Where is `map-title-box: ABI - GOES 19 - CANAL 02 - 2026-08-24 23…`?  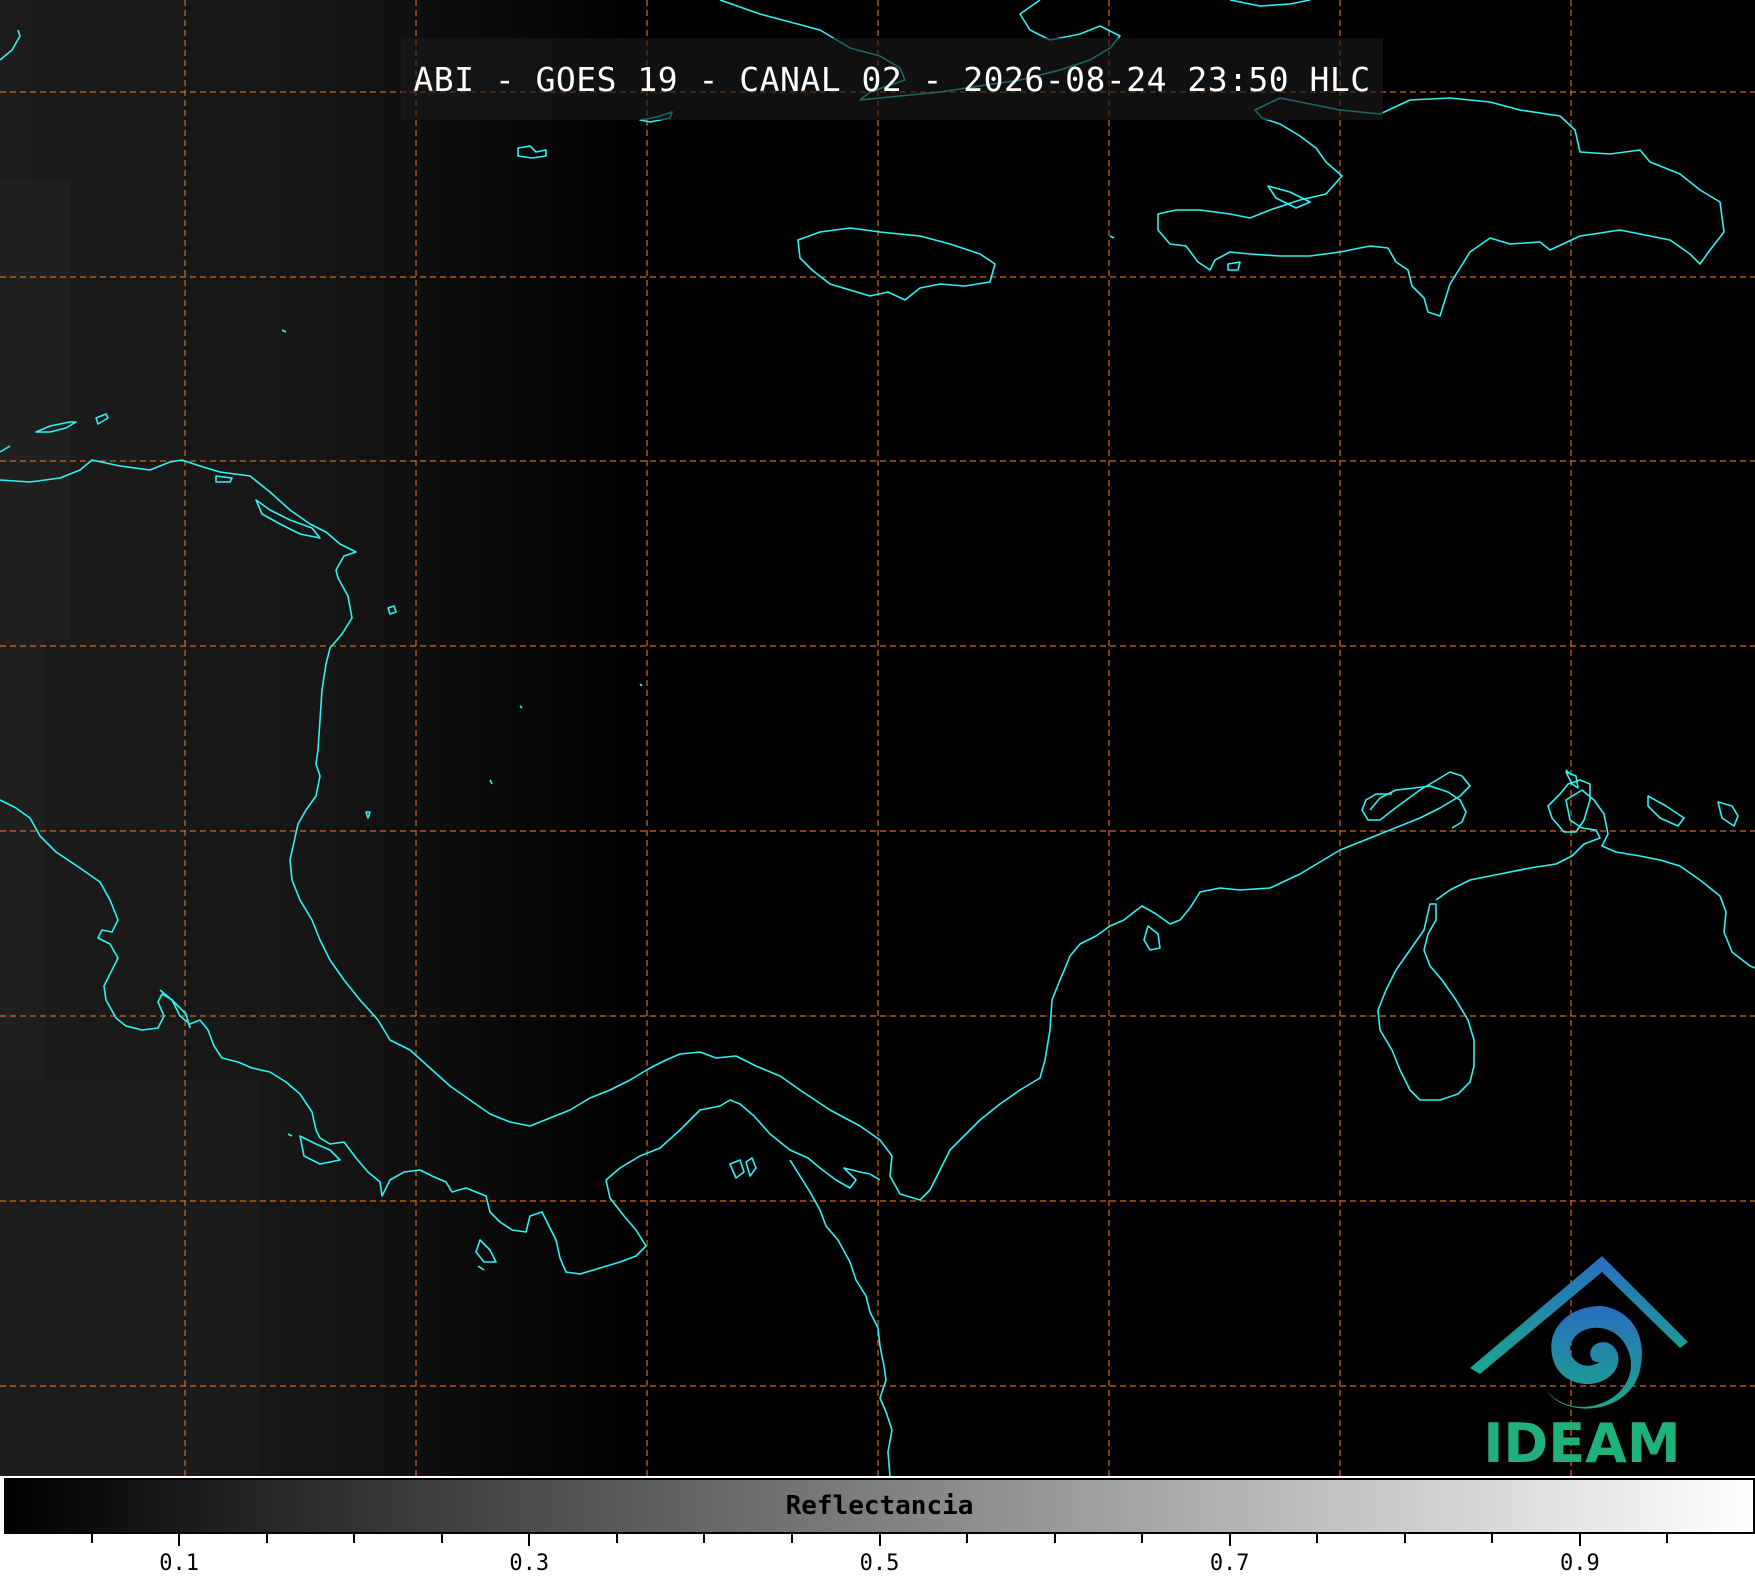
map-title-box: ABI - GOES 19 - CANAL 02 - 2026-08-24 23… is located at coordinates (892, 79).